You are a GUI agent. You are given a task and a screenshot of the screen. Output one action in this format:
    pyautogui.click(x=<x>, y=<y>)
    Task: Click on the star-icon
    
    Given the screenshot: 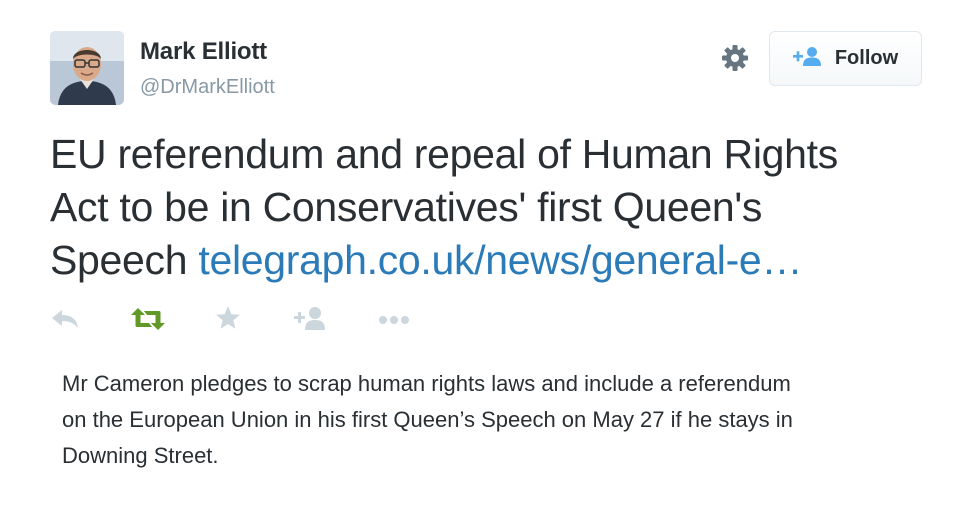 What is the action you would take?
    pyautogui.click(x=228, y=320)
    